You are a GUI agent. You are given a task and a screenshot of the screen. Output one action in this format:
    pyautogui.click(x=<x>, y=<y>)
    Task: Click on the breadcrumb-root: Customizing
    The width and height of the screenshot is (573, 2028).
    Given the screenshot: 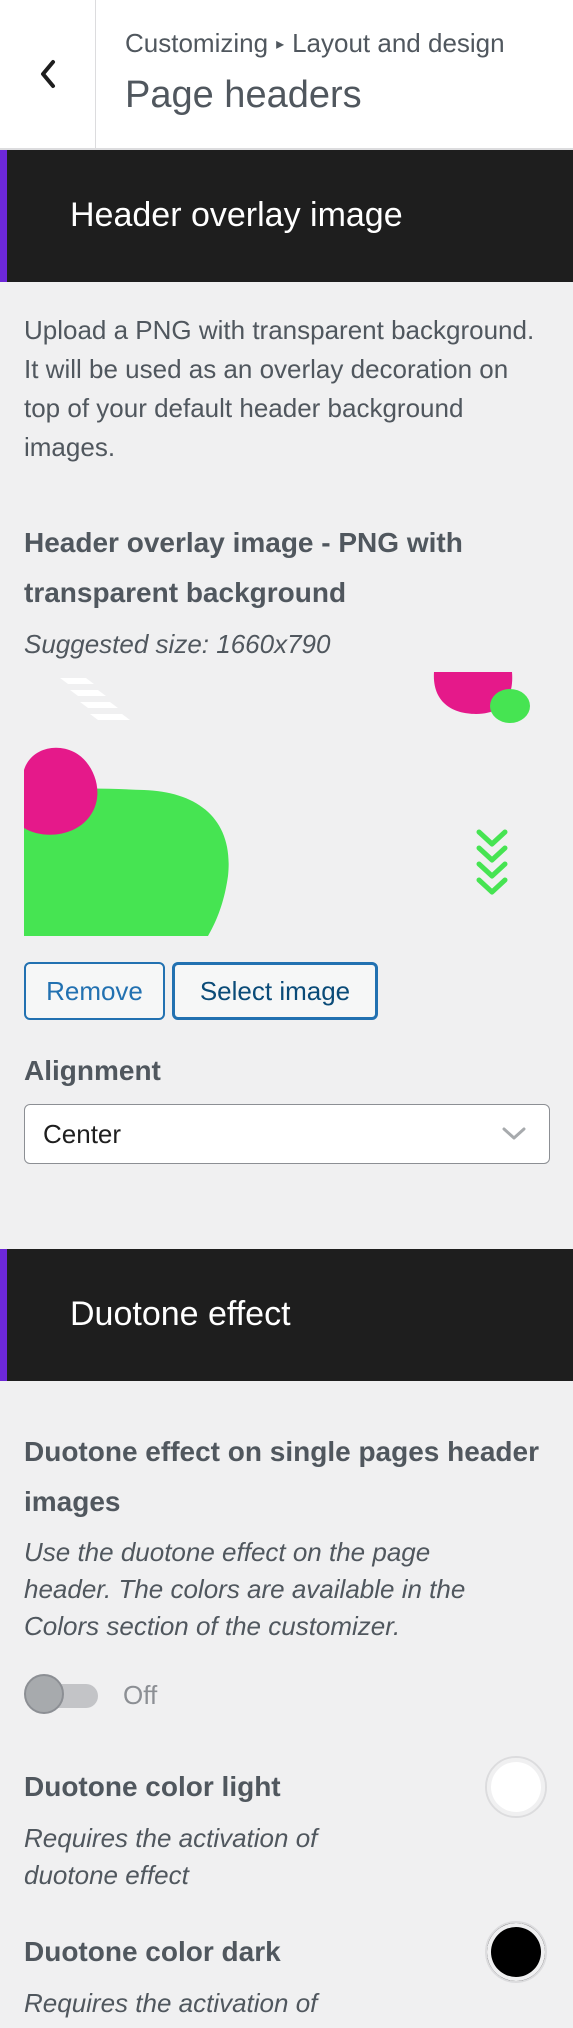 What is the action you would take?
    pyautogui.click(x=197, y=43)
    